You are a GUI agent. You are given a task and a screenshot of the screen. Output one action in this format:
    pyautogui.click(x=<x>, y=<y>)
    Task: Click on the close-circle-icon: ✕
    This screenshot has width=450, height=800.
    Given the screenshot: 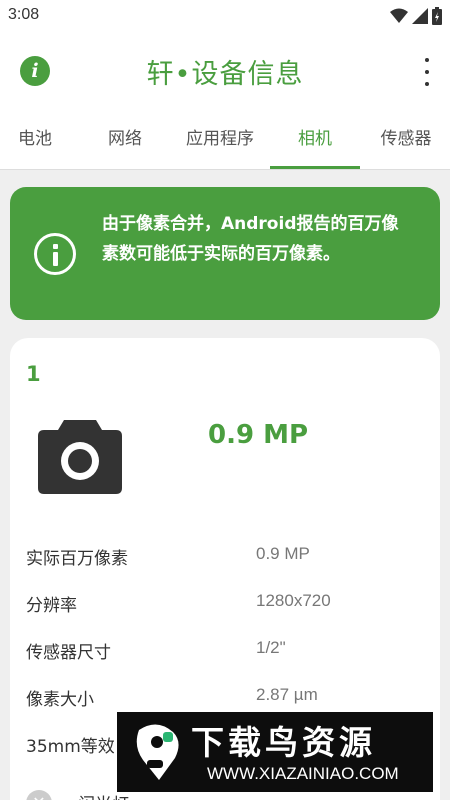 What is the action you would take?
    pyautogui.click(x=39, y=795)
    